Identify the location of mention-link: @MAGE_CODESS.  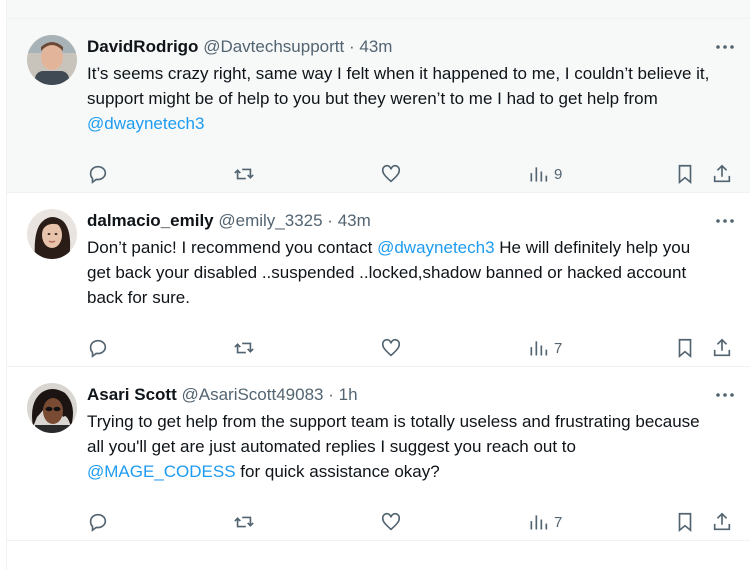
(161, 471).